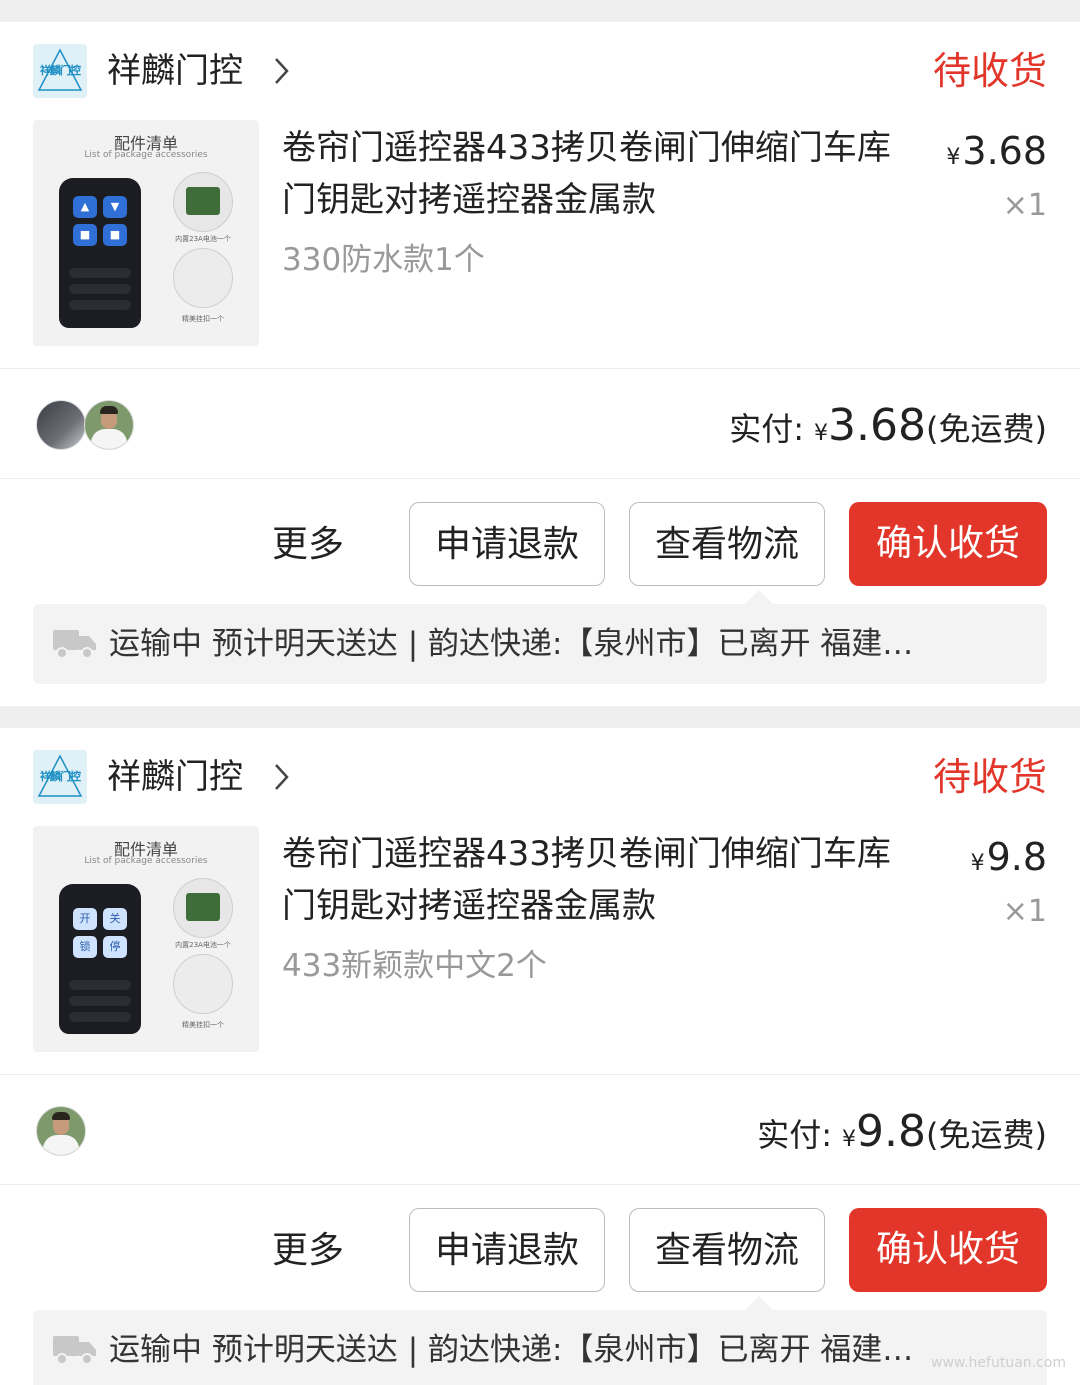 Image resolution: width=1080 pixels, height=1385 pixels. What do you see at coordinates (115, 947) in the screenshot?
I see `remote-button-stop: 停` at bounding box center [115, 947].